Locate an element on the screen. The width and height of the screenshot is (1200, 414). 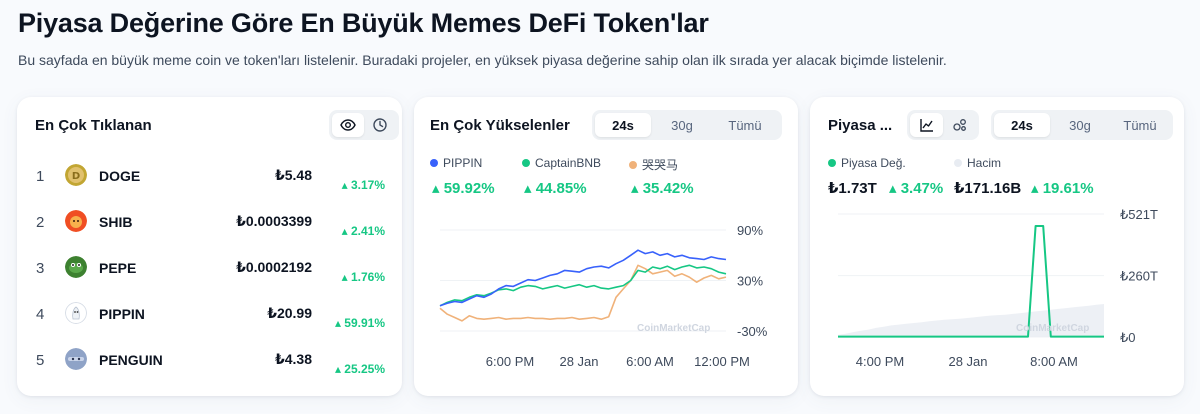
y-tick-label: ₺0 is located at coordinates (1128, 337).